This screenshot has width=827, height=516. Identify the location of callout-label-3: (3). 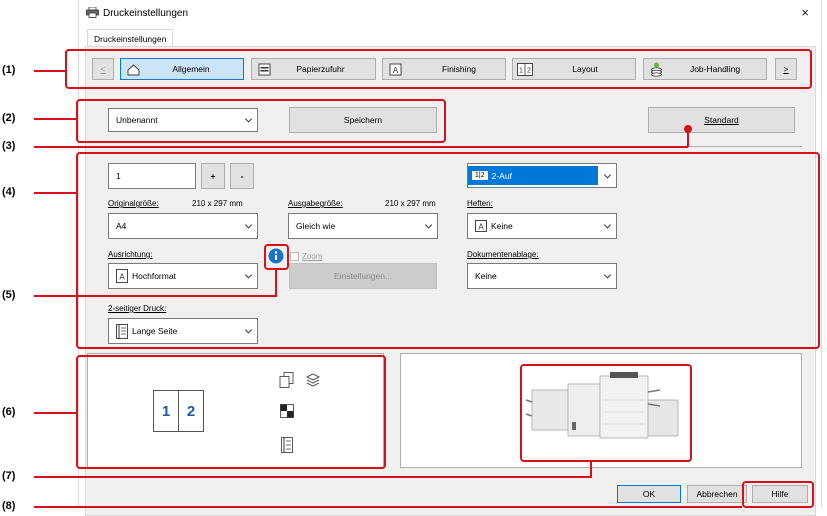
(9, 146).